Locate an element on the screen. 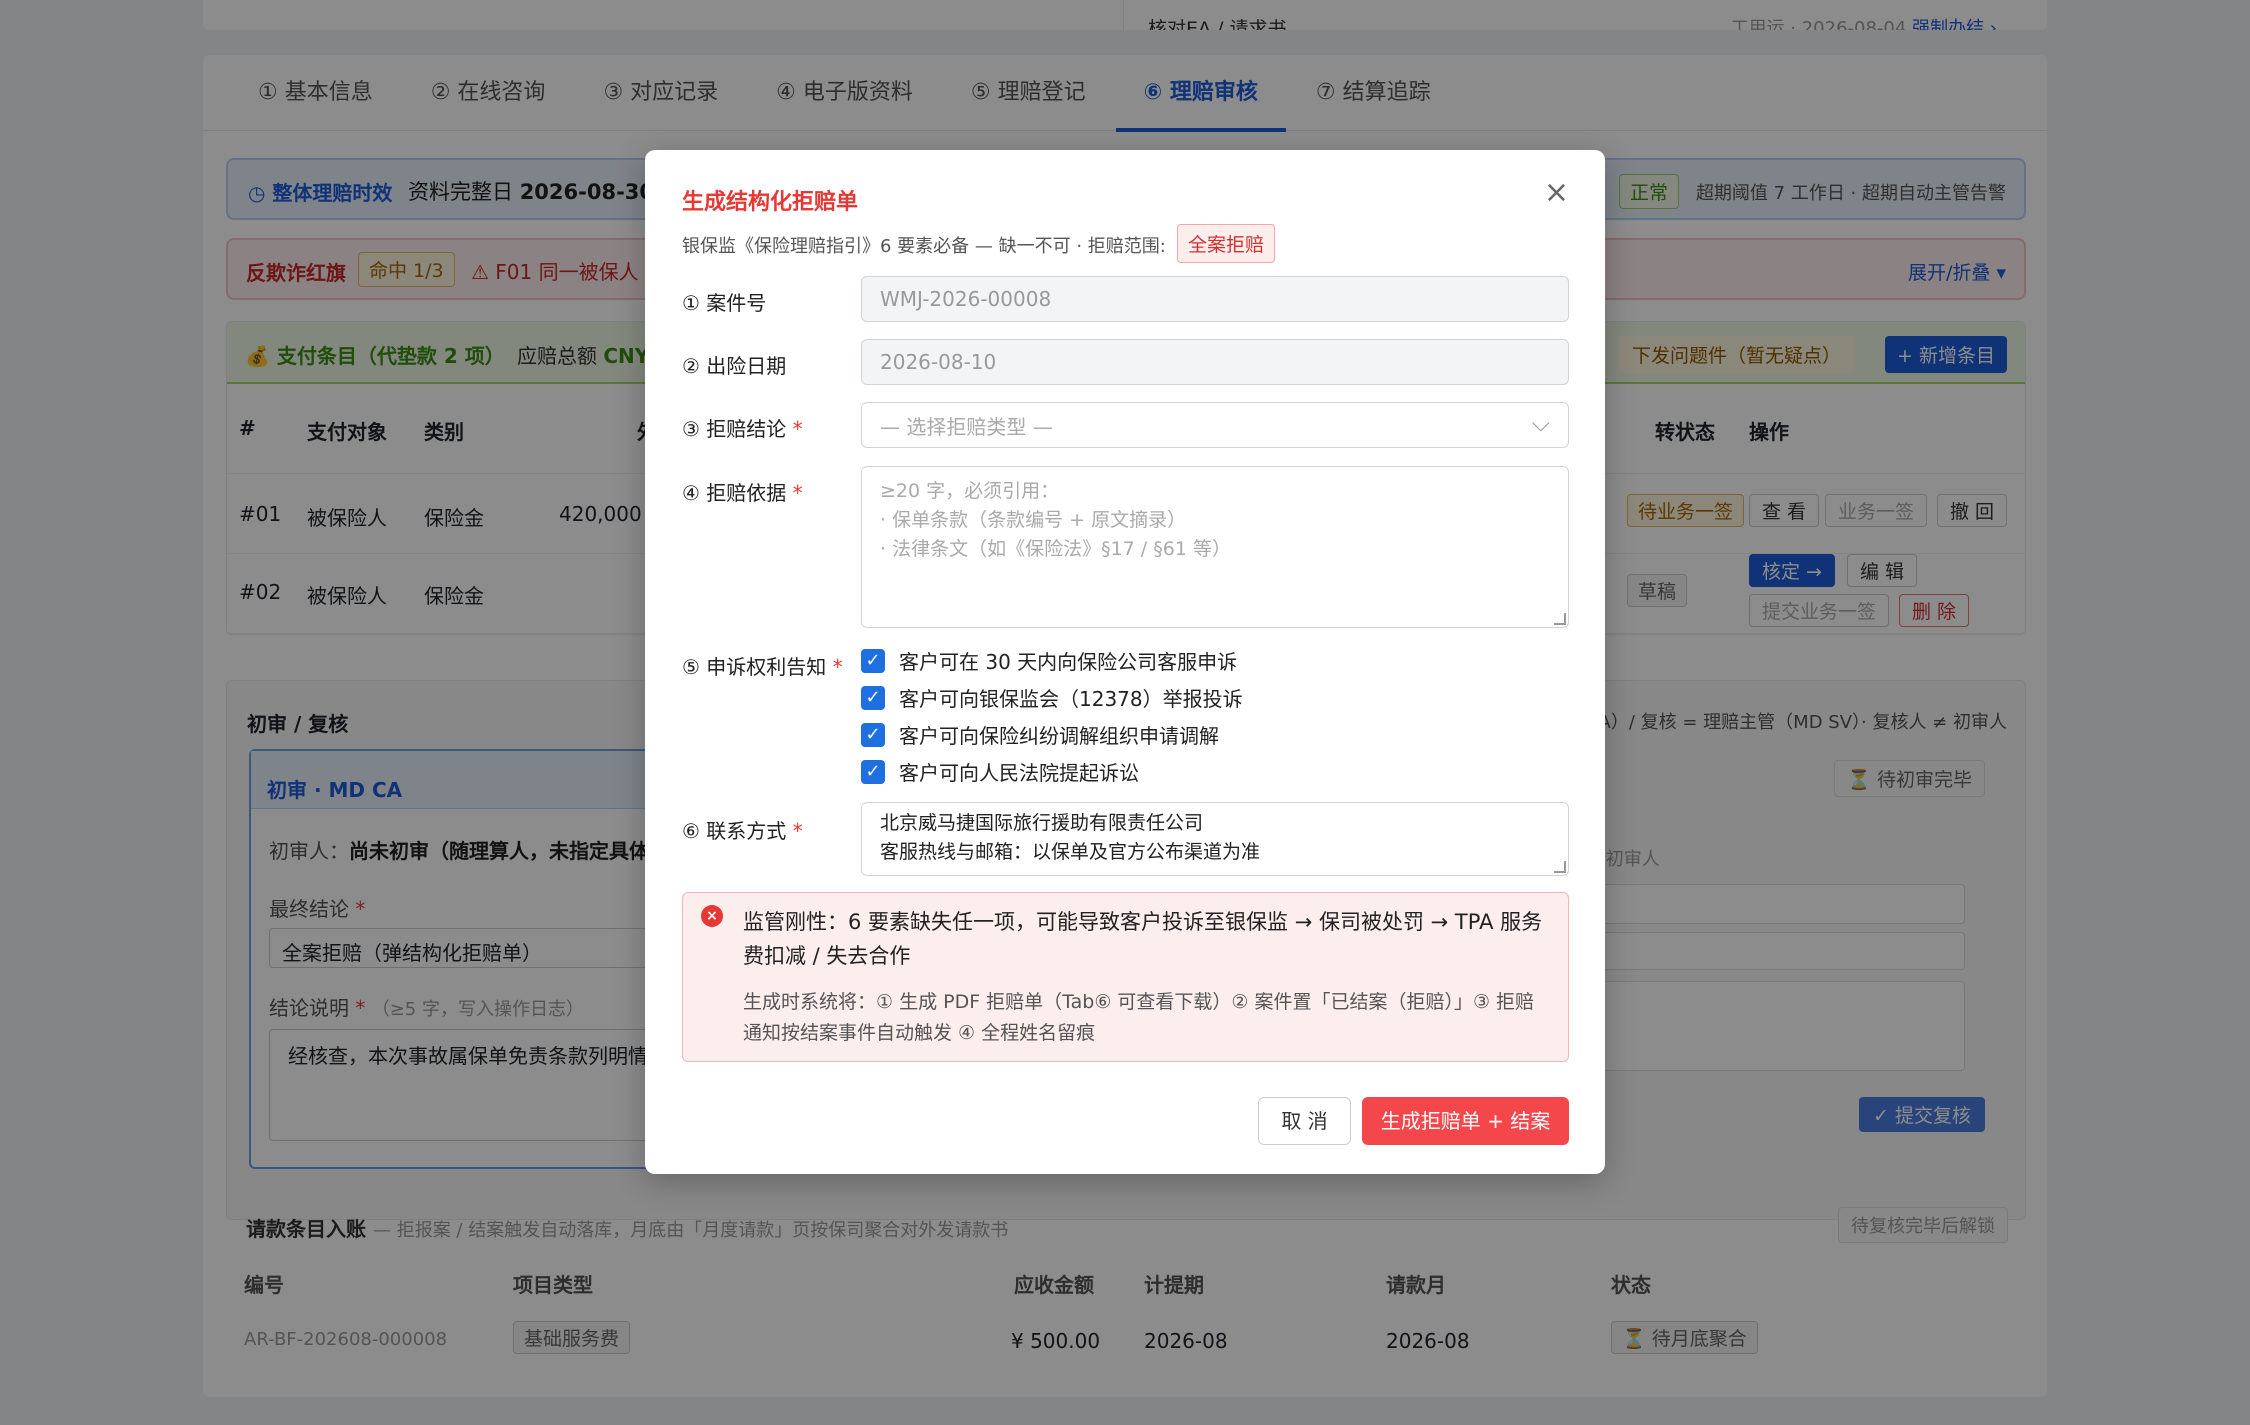 This screenshot has height=1425, width=2250. contact-line: 客服热线与邮箱：以保单及官方公布渠道为准 is located at coordinates (1070, 852).